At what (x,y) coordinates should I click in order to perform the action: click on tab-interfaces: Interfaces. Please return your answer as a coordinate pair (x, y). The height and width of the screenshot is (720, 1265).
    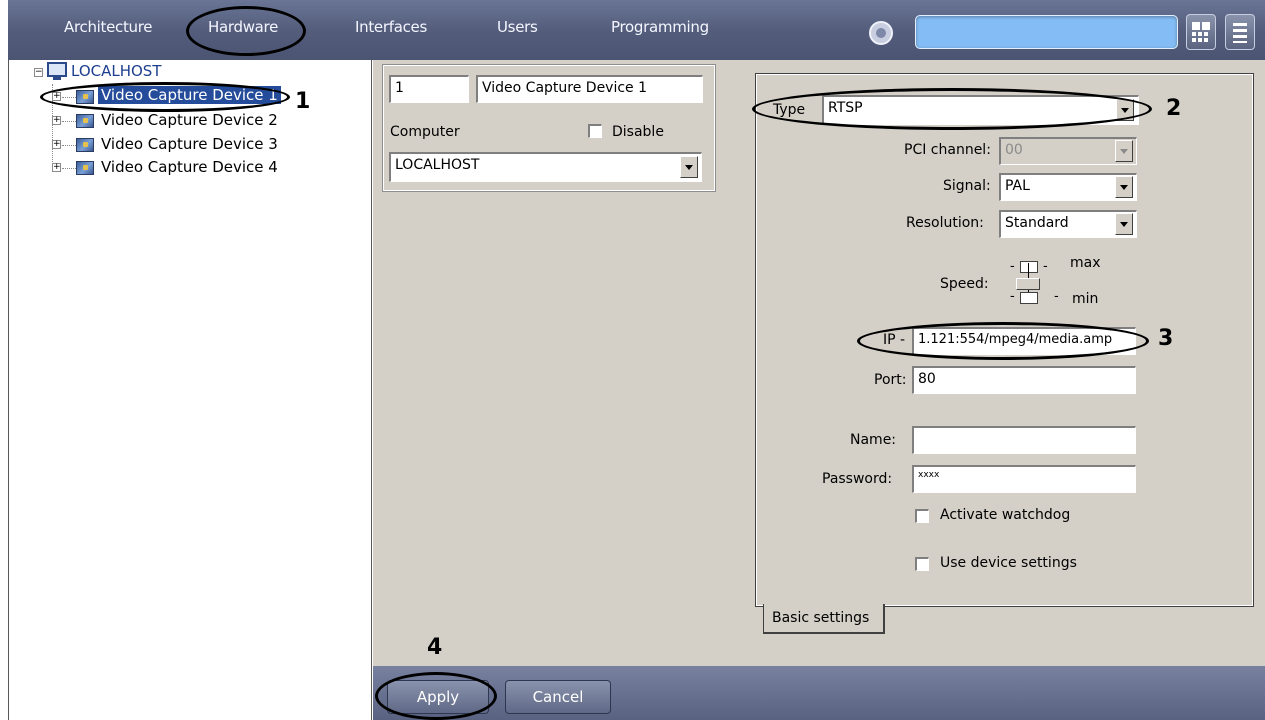
    Looking at the image, I should click on (391, 27).